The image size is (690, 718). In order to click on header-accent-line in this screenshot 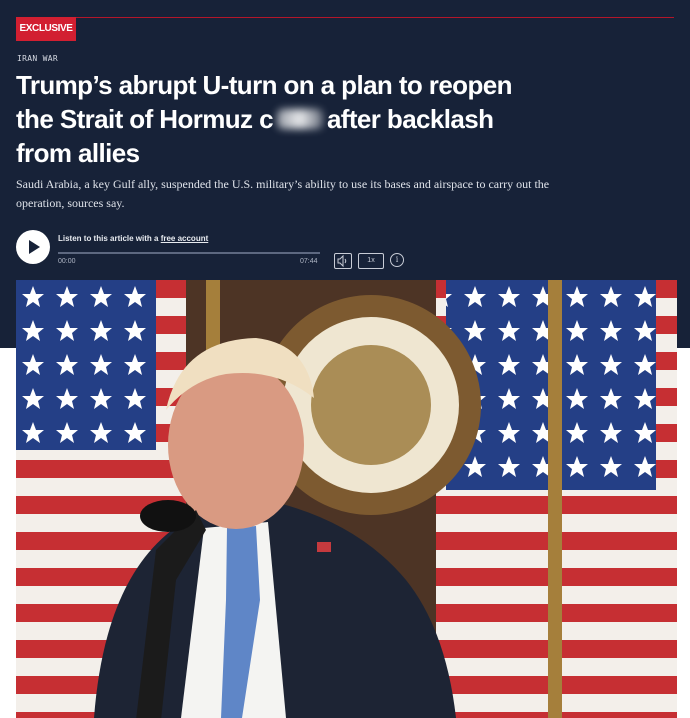, I will do `click(345, 17)`.